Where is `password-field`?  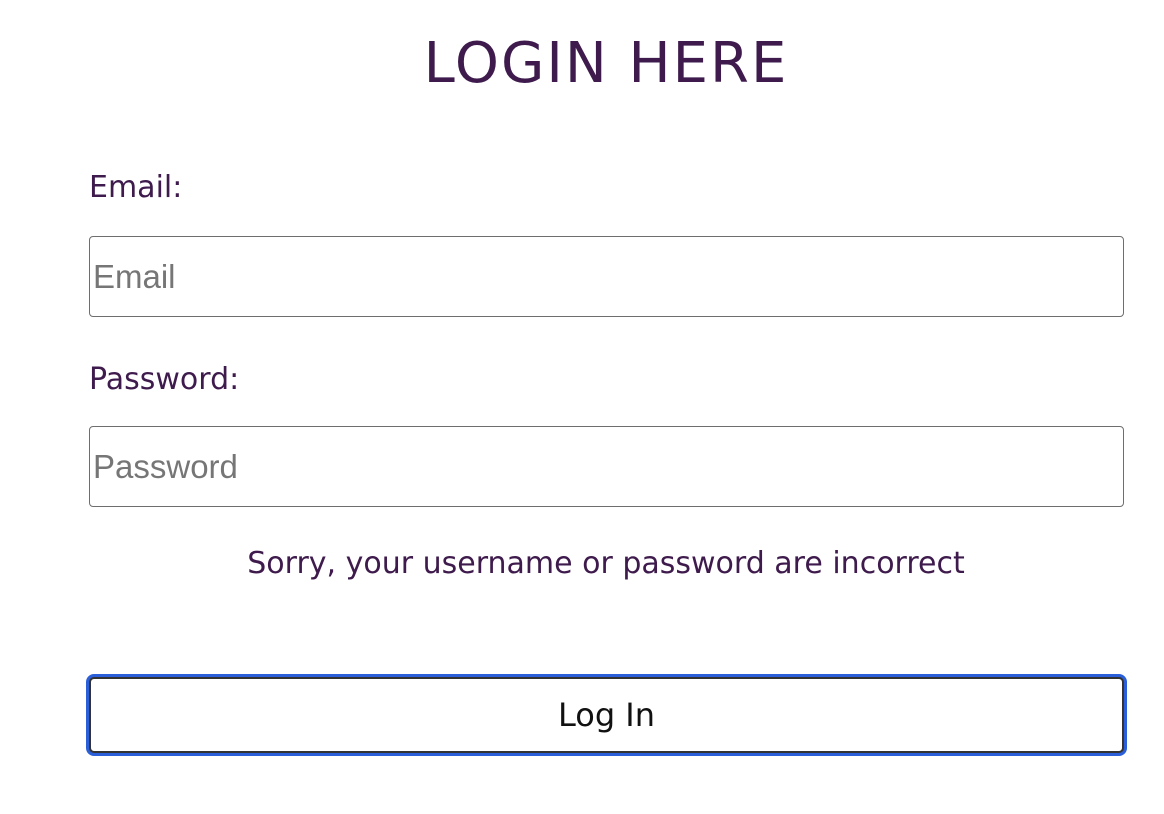 password-field is located at coordinates (606, 466).